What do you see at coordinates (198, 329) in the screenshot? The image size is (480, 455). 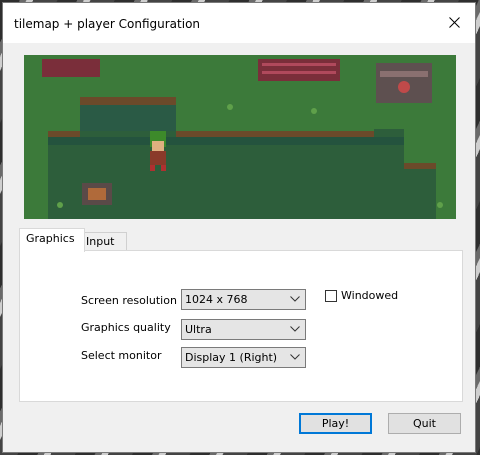 I see `graphics-quality-value: Ultra` at bounding box center [198, 329].